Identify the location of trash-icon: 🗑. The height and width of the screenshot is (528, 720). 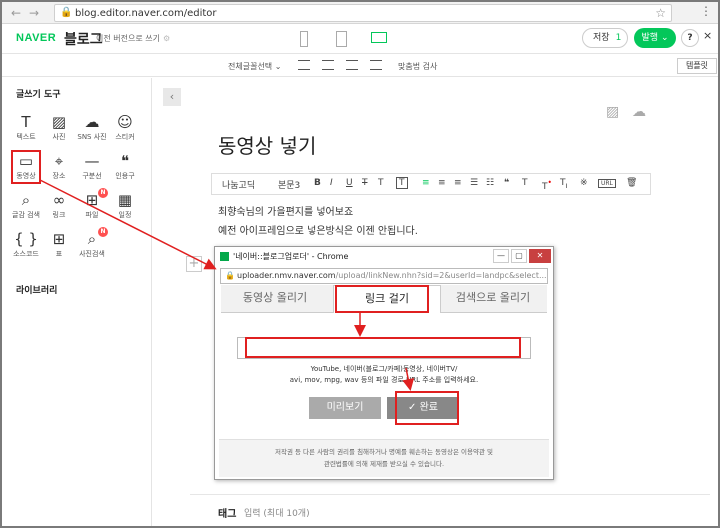
(631, 183).